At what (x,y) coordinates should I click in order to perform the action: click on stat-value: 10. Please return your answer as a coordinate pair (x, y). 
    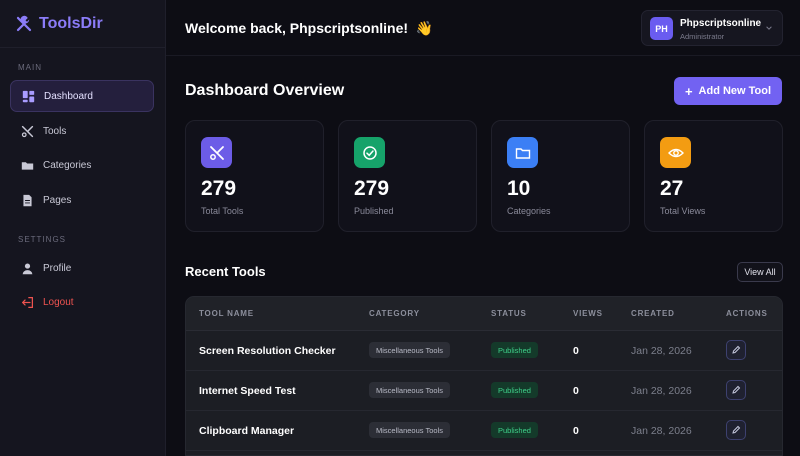
    Looking at the image, I should click on (519, 188).